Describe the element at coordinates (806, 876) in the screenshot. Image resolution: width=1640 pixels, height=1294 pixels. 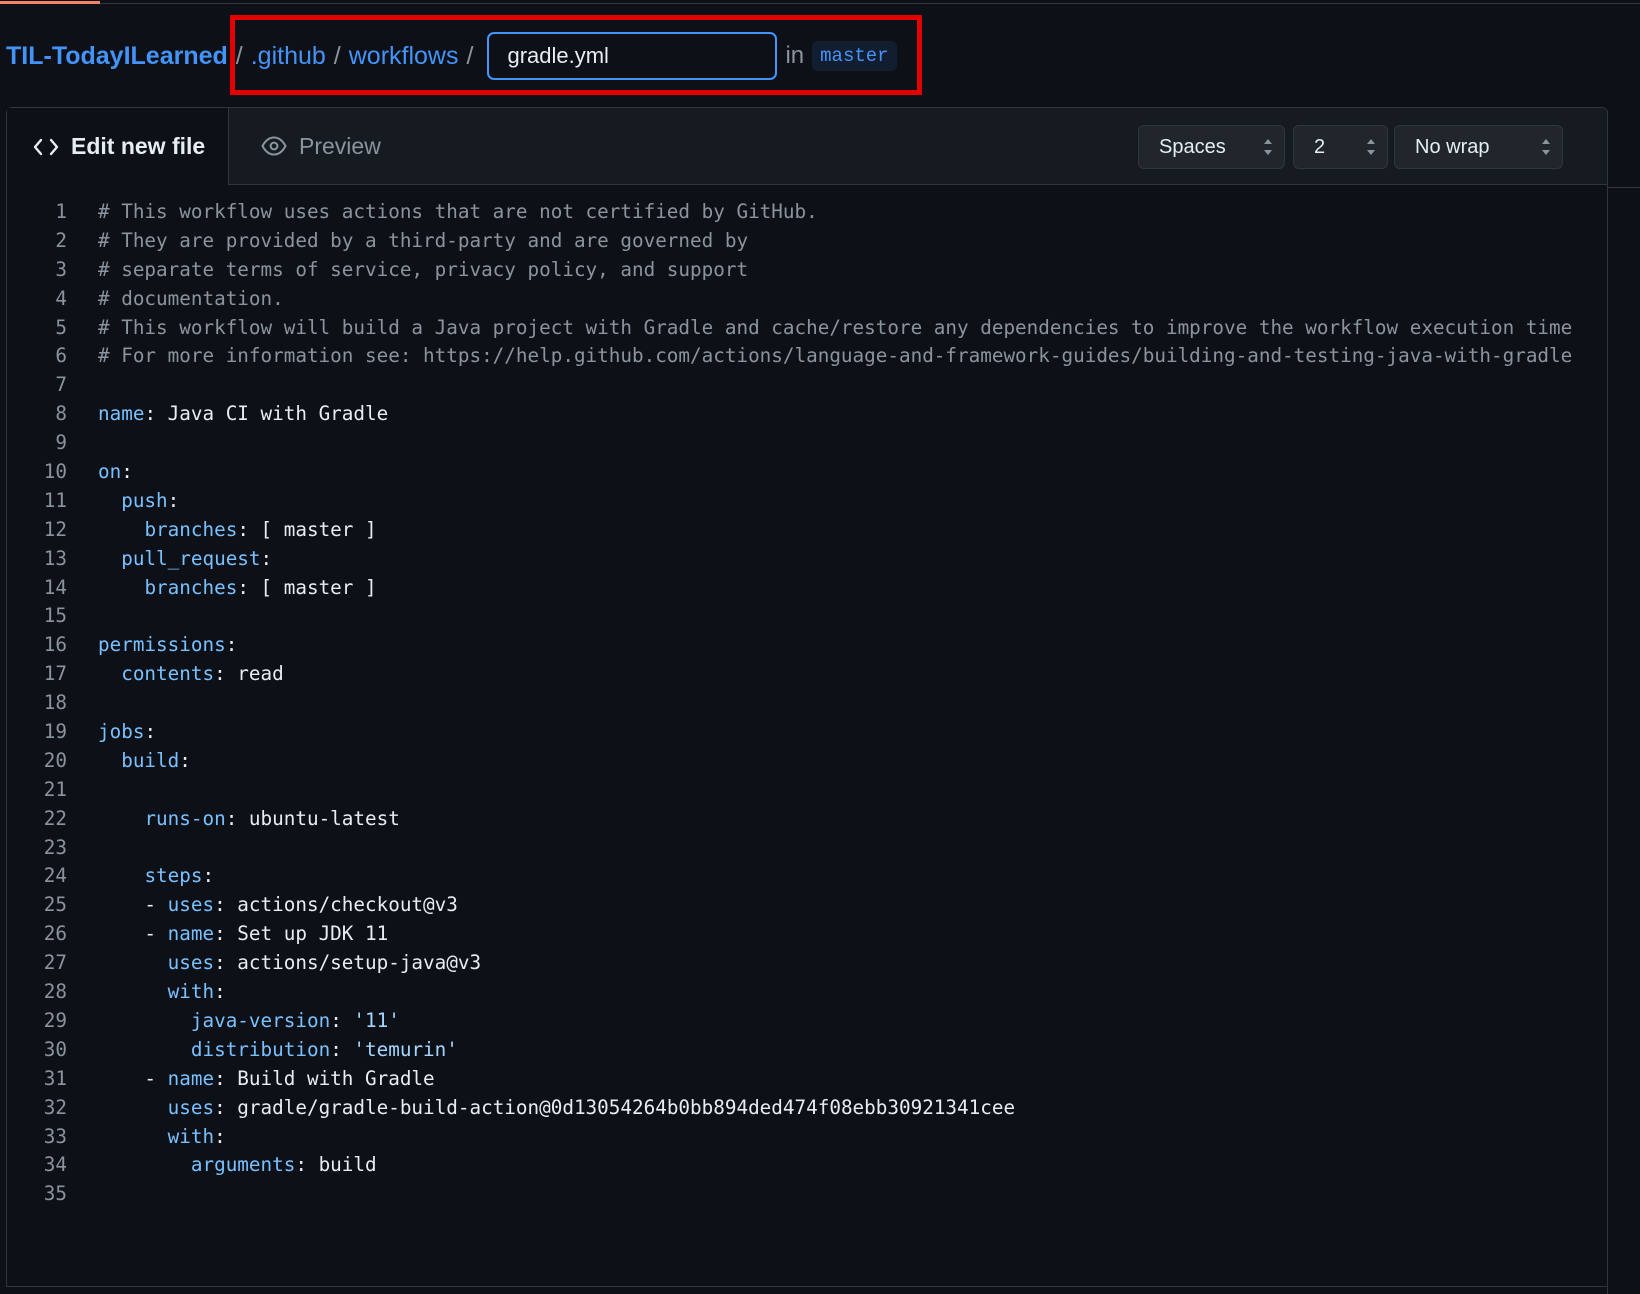
I see `code-line: 24 steps:` at that location.